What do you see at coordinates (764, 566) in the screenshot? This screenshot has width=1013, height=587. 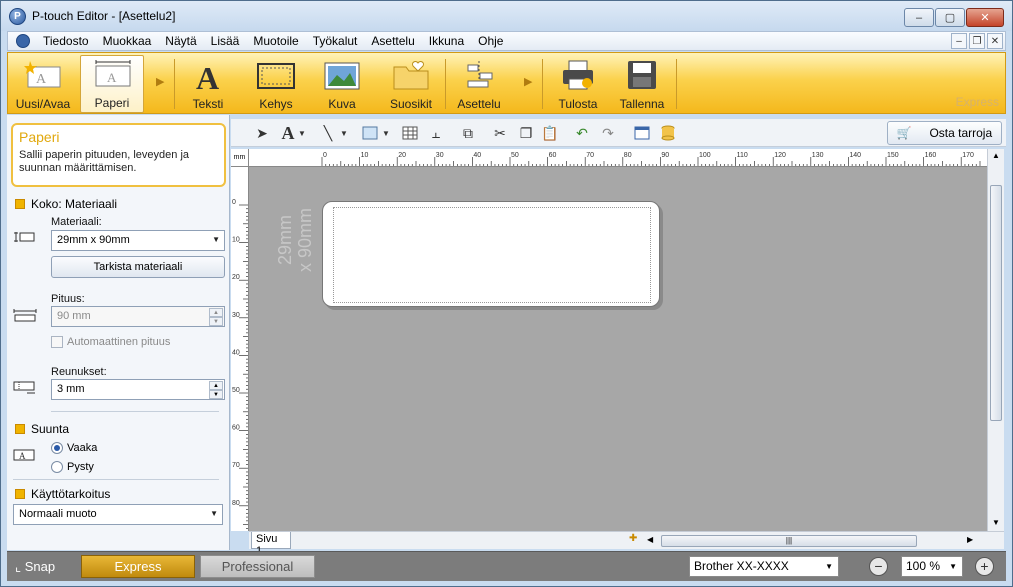 I see `printer-select: Brother XX-XXXX ▼` at bounding box center [764, 566].